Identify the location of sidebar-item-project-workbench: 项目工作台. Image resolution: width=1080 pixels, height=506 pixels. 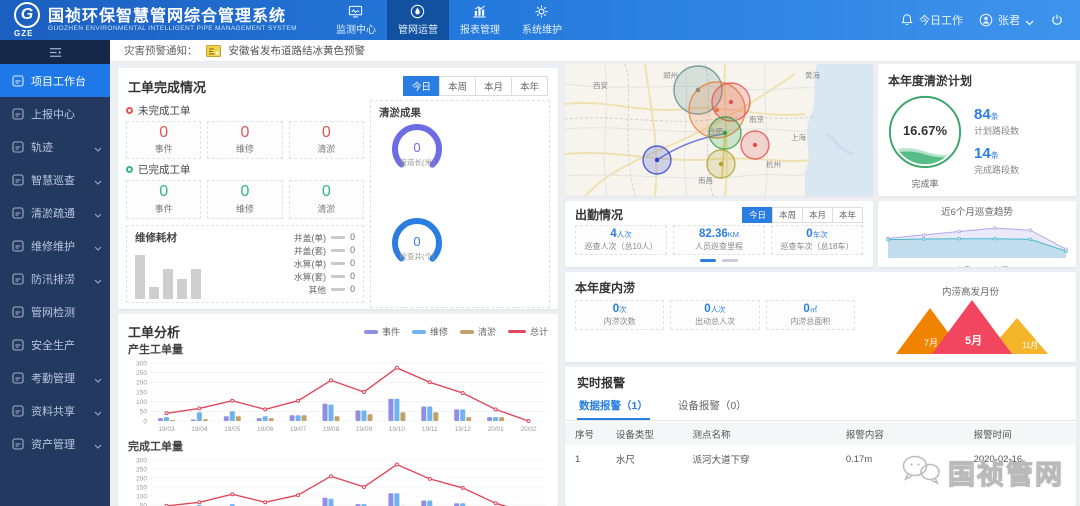
(55, 80).